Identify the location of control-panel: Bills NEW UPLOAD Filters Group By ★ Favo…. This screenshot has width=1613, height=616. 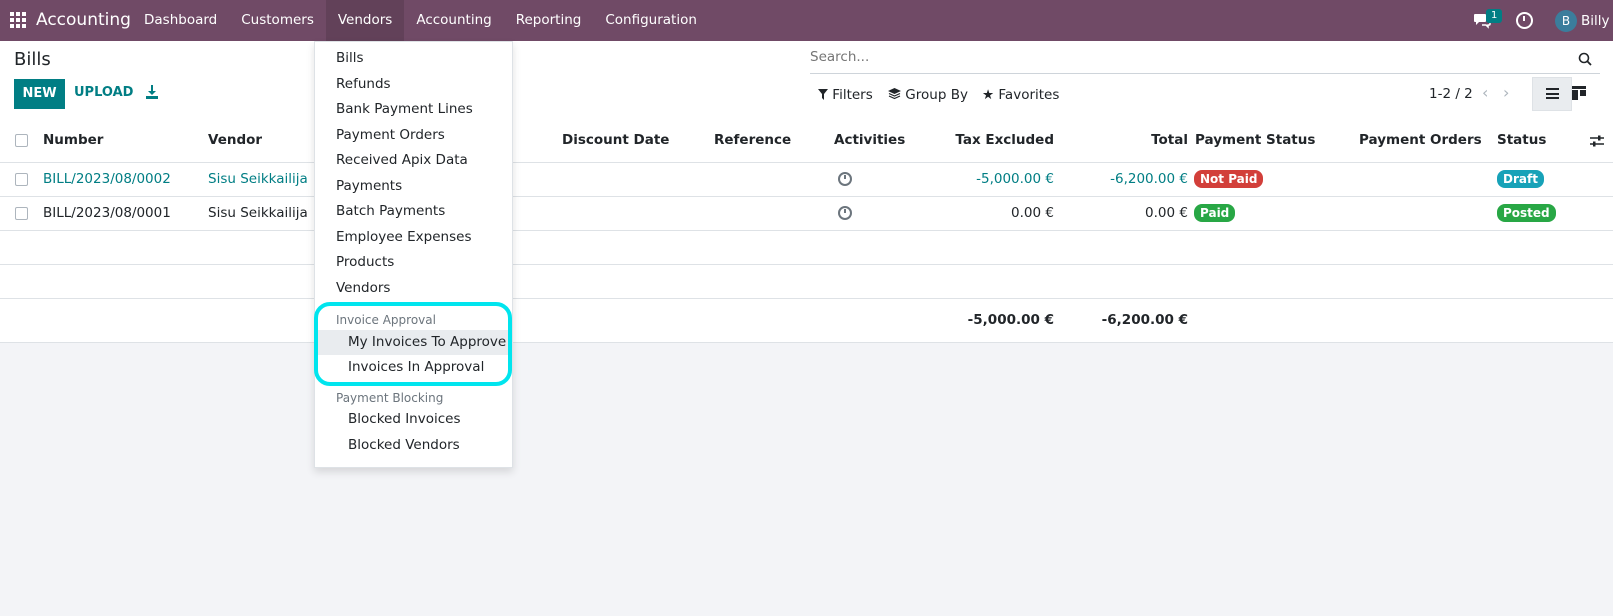
(806, 80).